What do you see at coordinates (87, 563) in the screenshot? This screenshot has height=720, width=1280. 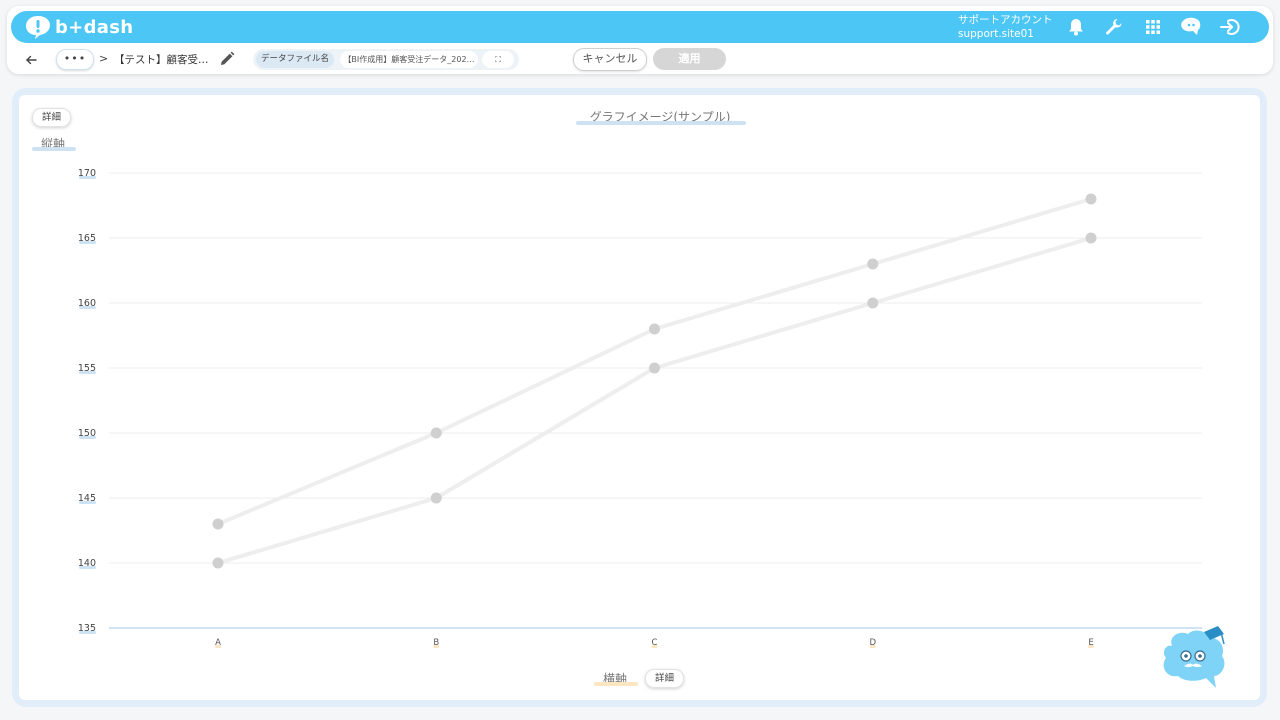 I see `y-tick-label: 140` at bounding box center [87, 563].